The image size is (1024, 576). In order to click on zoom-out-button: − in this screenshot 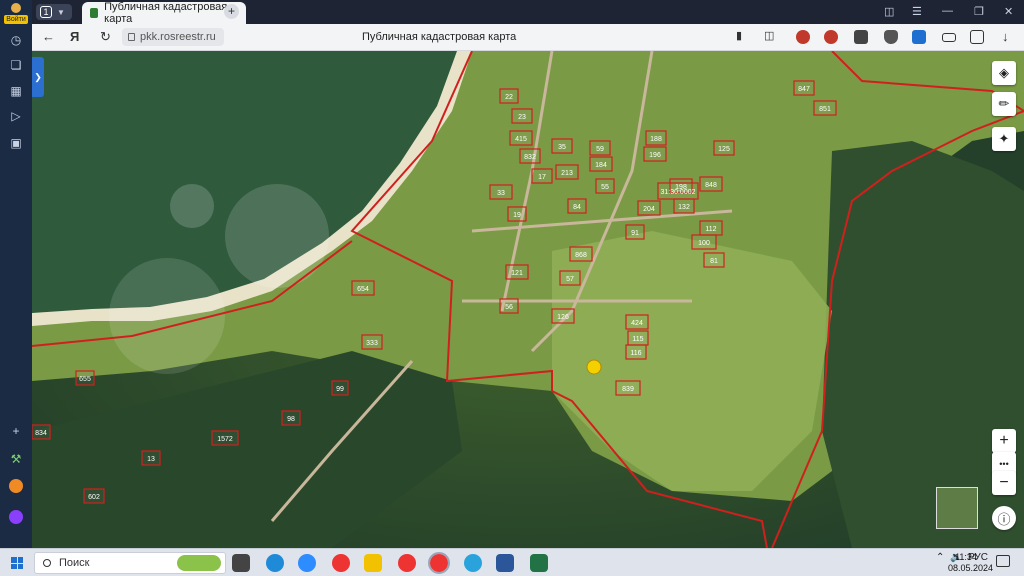, I will do `click(1004, 483)`.